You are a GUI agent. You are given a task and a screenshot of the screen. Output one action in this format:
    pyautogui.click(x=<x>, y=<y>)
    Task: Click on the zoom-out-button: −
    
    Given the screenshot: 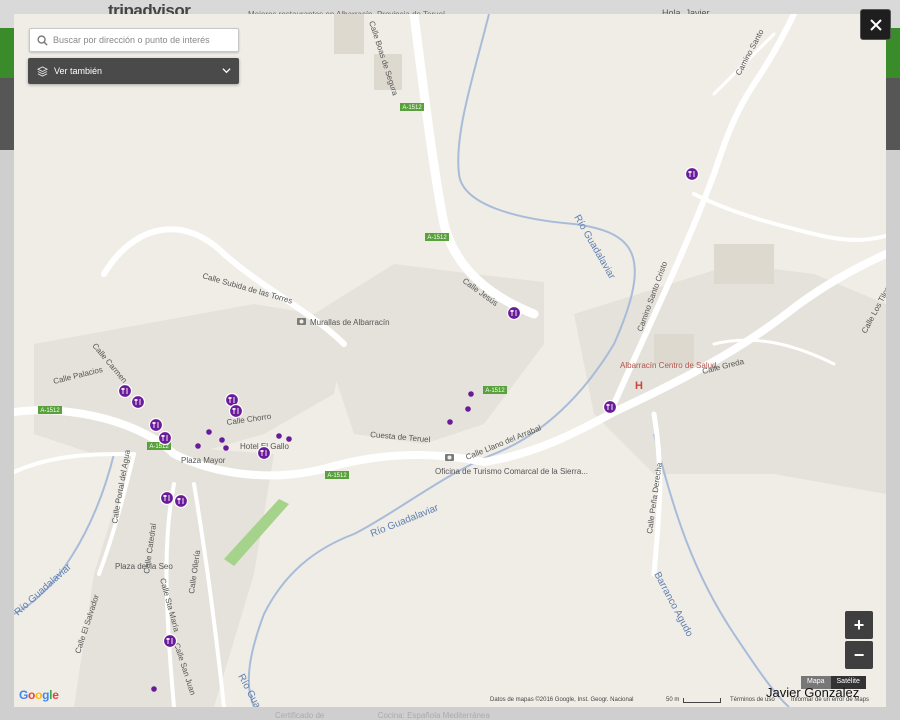 What is the action you would take?
    pyautogui.click(x=859, y=655)
    